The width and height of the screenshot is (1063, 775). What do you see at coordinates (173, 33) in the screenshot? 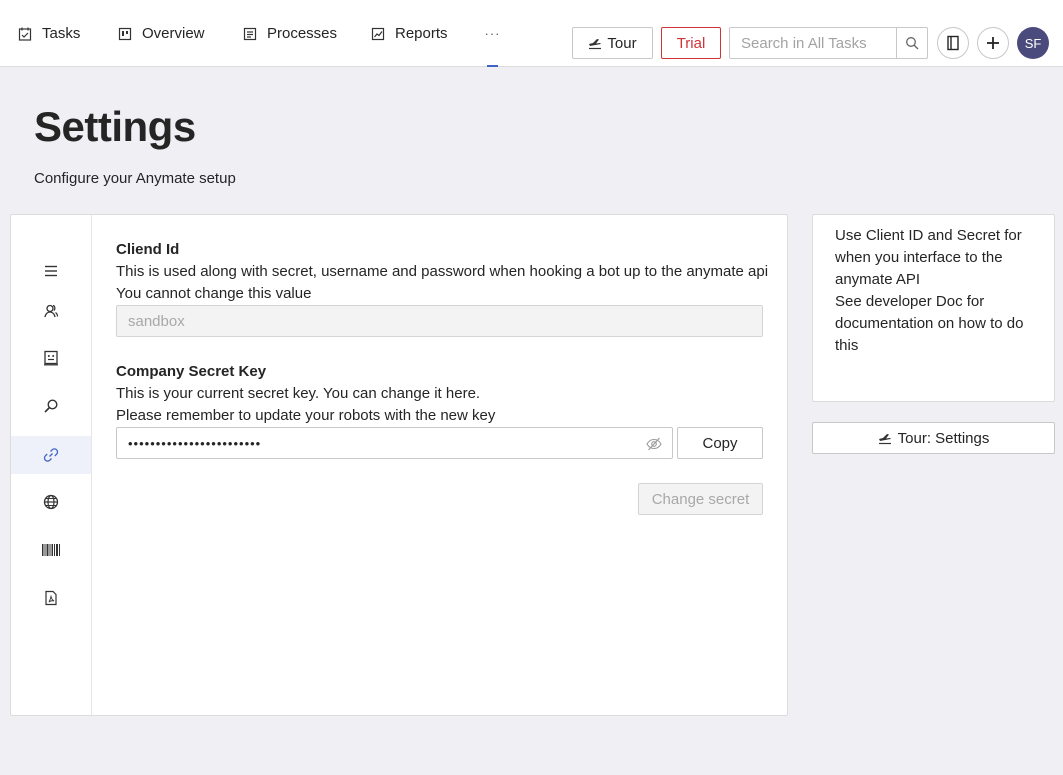
I see `nav-overview-label: Overview` at bounding box center [173, 33].